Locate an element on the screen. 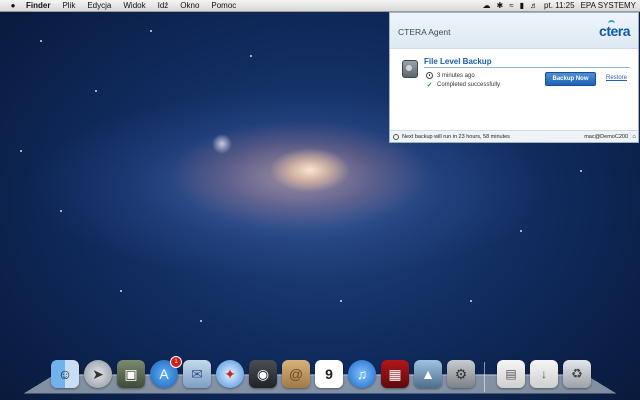 The image size is (640, 400). battery-icon: ▮ is located at coordinates (522, 5).